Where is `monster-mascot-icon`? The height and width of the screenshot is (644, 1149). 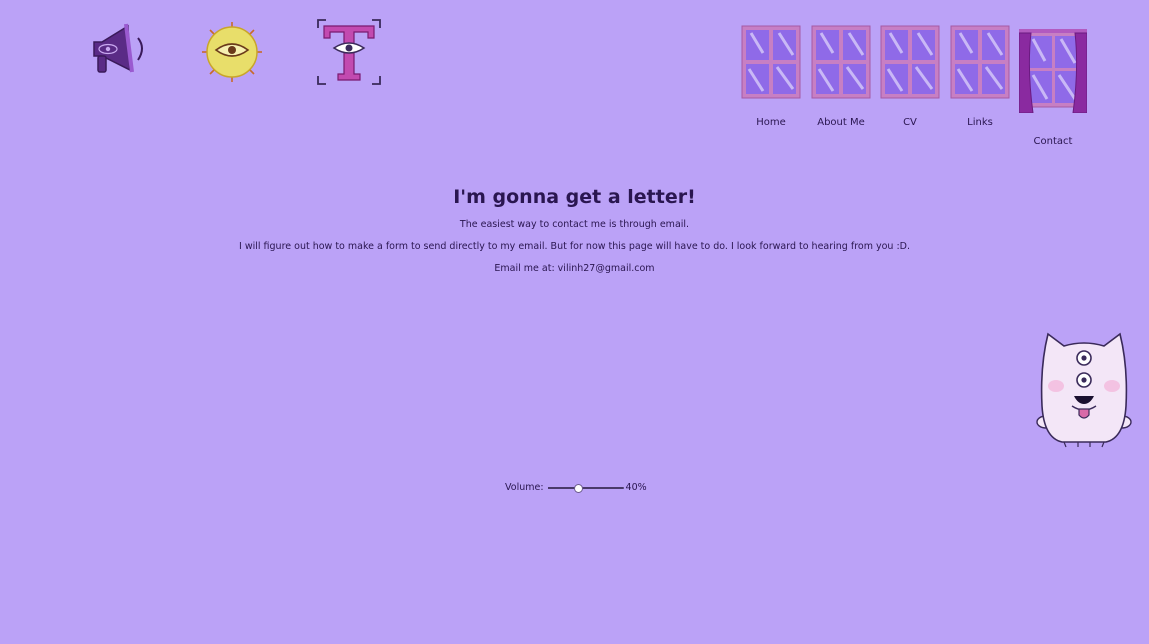
monster-mascot-icon is located at coordinates (1084, 389).